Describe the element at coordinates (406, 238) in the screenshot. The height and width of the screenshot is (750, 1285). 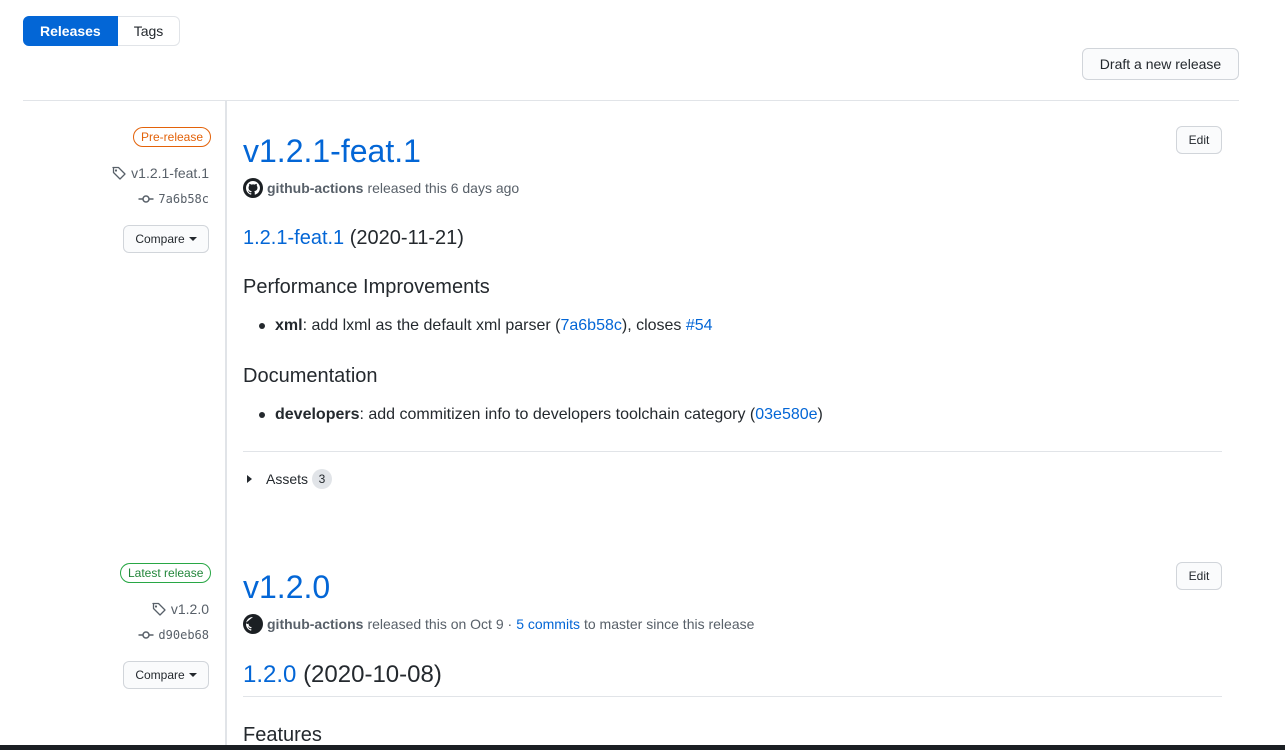
I see `changelog-date: (2020-11-21)` at that location.